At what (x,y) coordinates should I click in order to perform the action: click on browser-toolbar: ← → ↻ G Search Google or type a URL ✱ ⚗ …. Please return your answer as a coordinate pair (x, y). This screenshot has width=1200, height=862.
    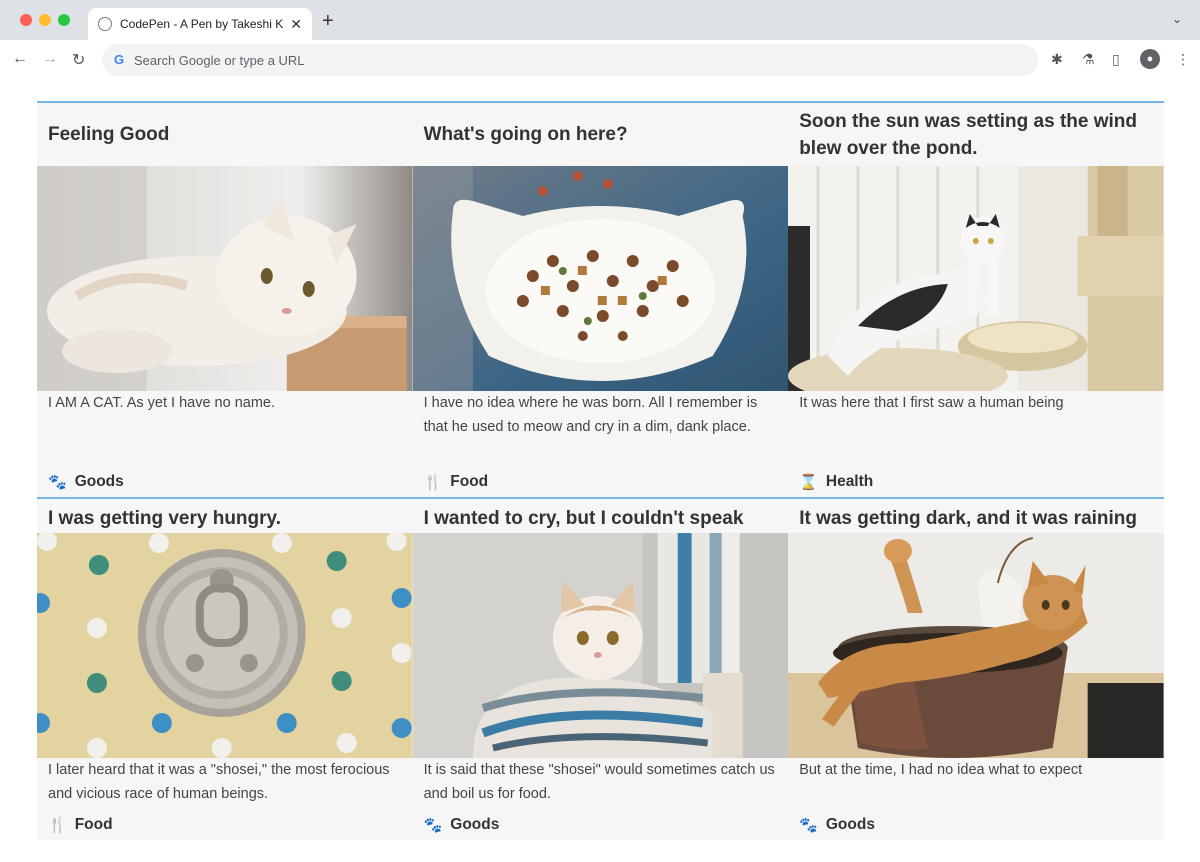
    Looking at the image, I should click on (600, 61).